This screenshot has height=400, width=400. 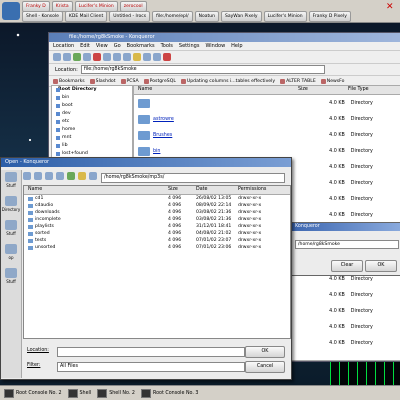 I want to click on terminal-task: Root Console No. 3, so click(x=169, y=393).